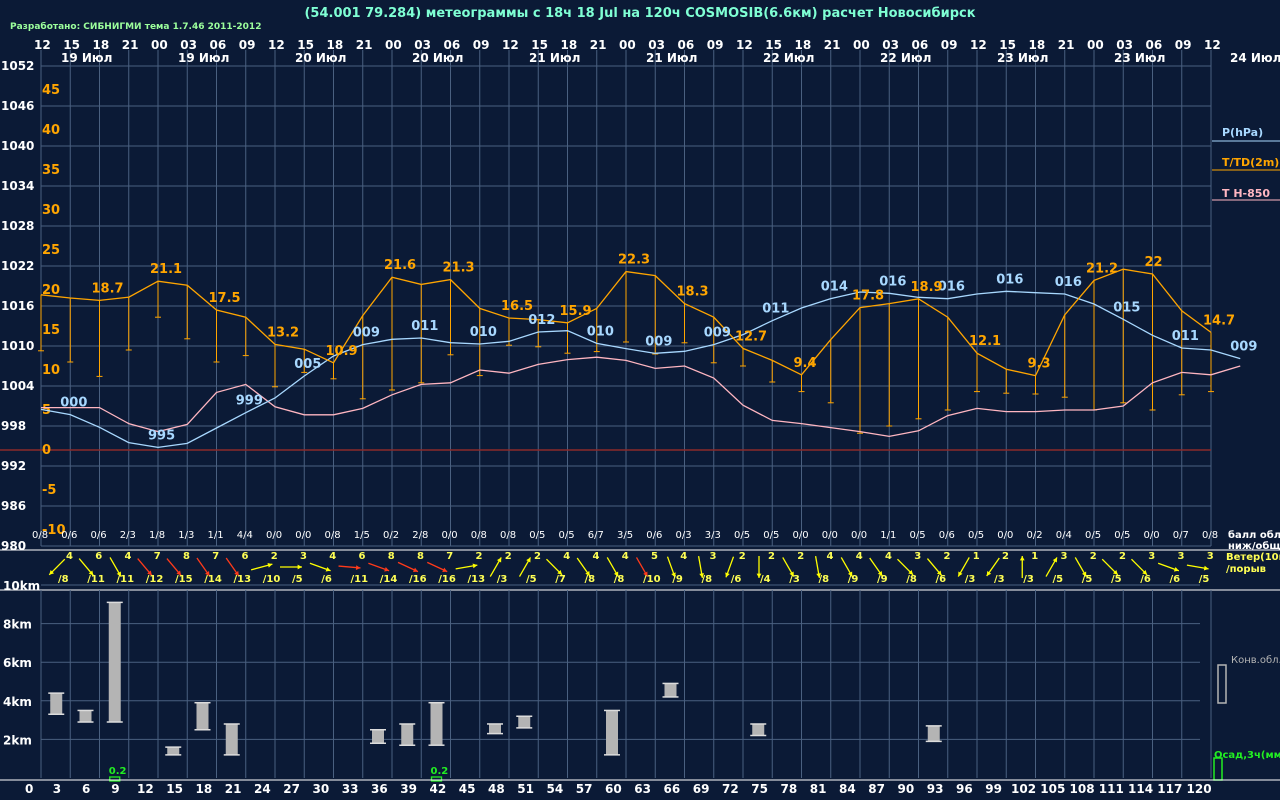 This screenshot has width=1280, height=800. What do you see at coordinates (225, 298) in the screenshot?
I see `temperature-value-label: 17.5` at bounding box center [225, 298].